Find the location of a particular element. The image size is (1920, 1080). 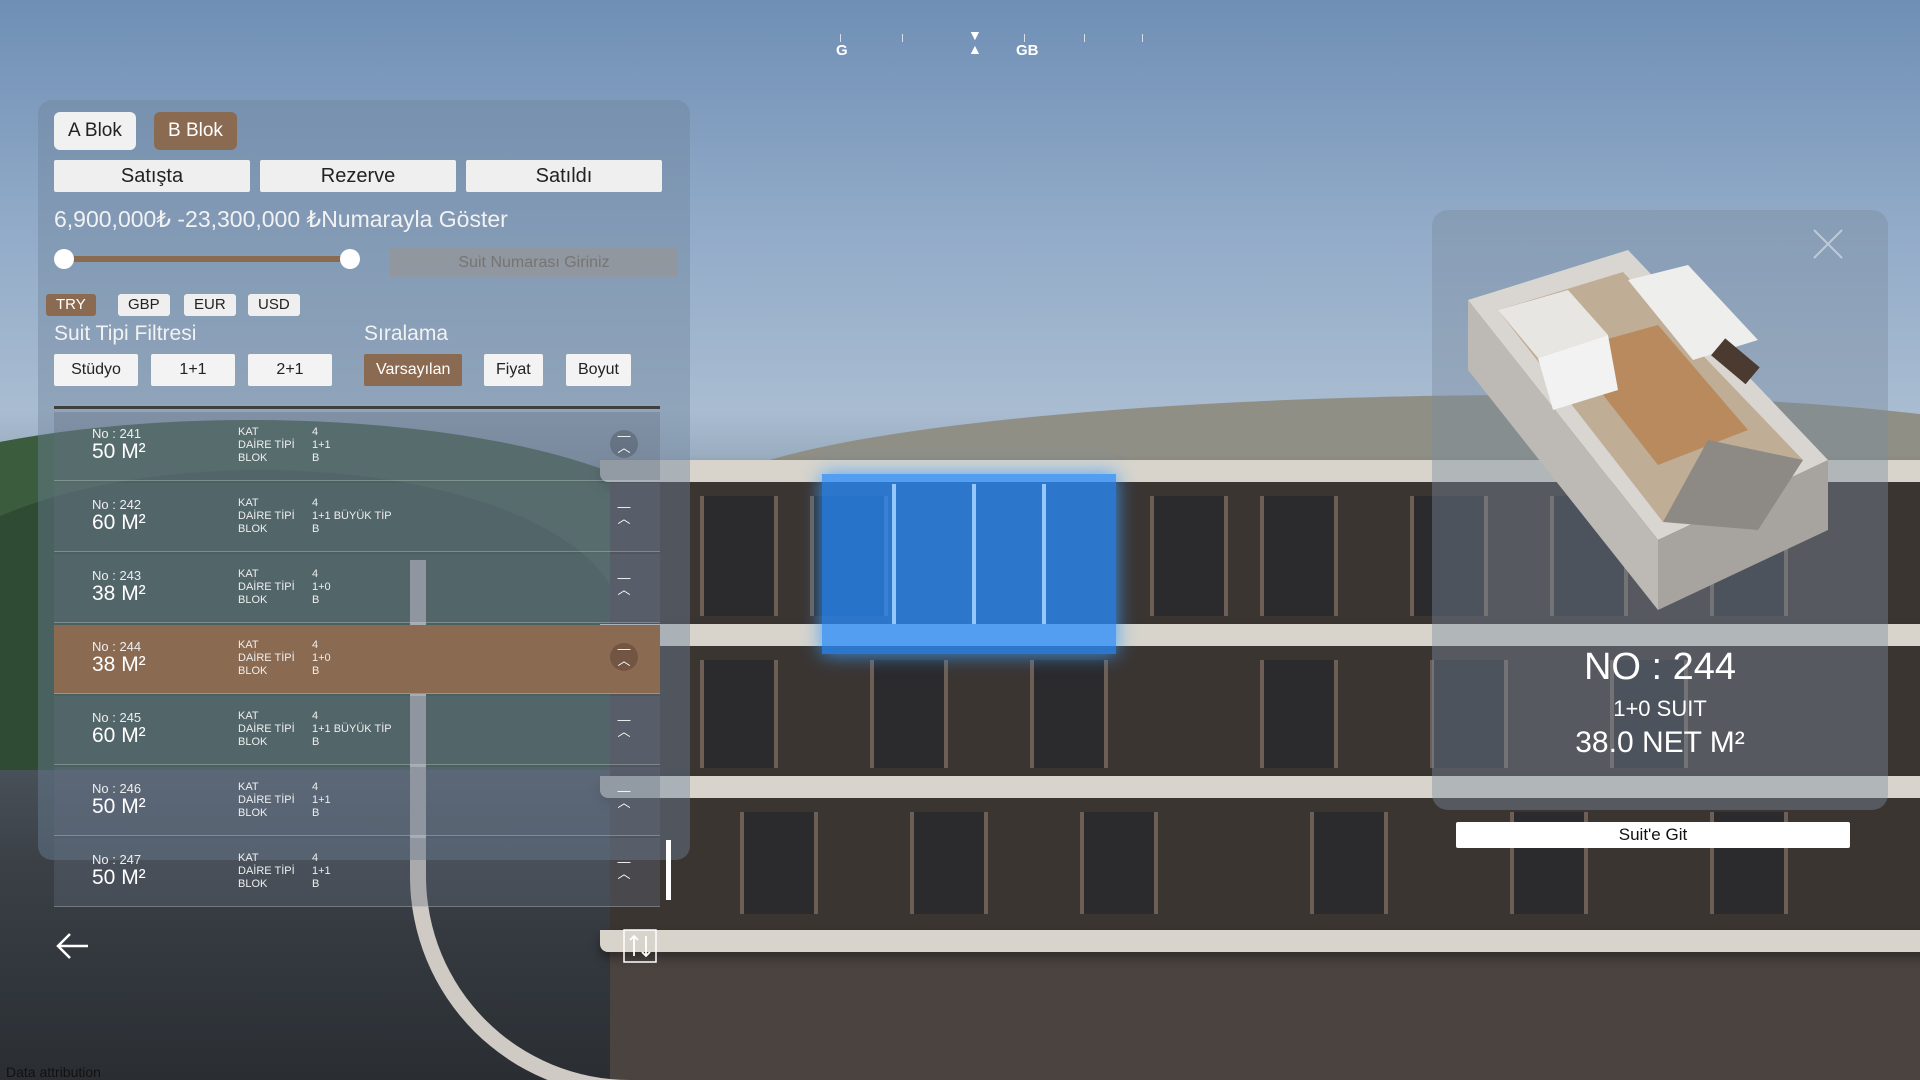

swap-view-icon is located at coordinates (640, 946).